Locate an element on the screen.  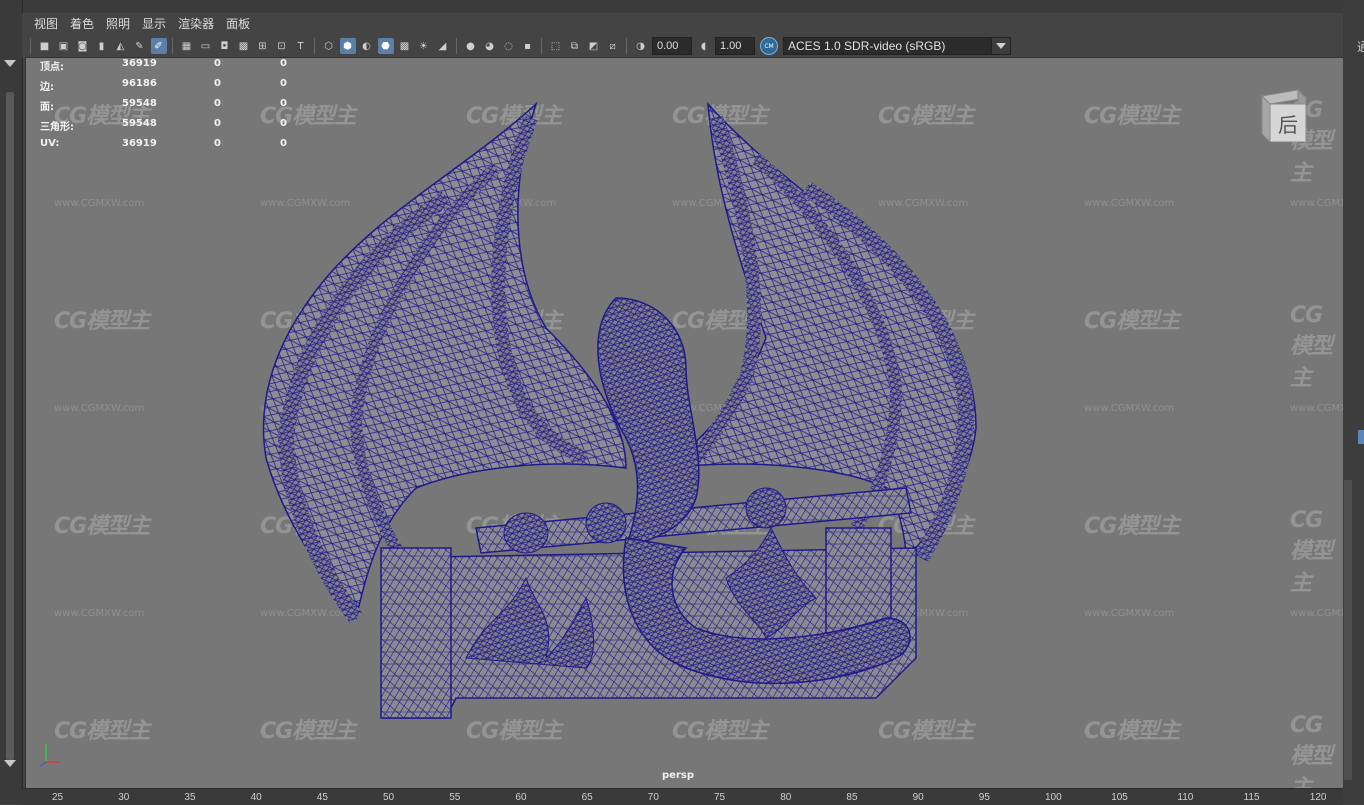
camera-attributes-icon: ▣ is located at coordinates (64, 46).